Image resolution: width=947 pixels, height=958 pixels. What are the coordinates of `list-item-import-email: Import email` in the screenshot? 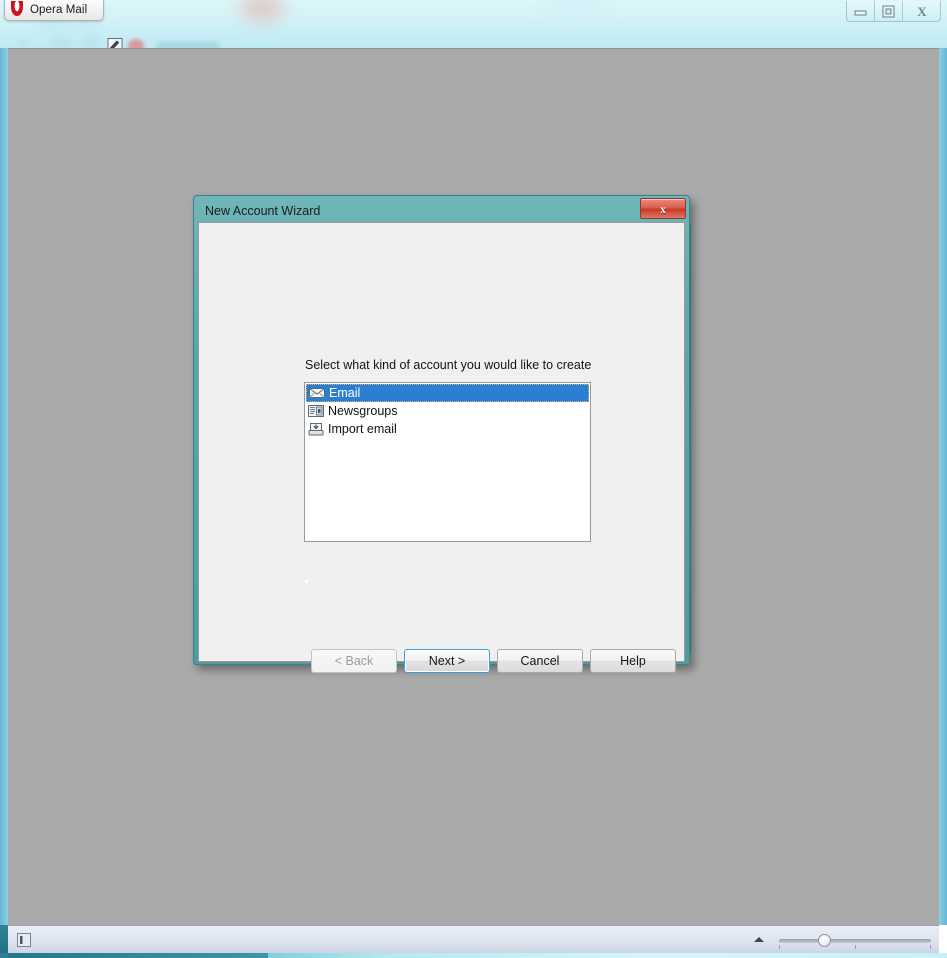 It's located at (447, 429).